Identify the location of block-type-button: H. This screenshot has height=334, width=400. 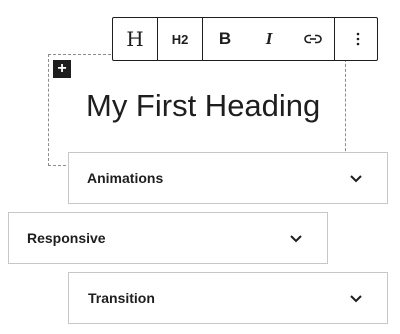
(135, 39).